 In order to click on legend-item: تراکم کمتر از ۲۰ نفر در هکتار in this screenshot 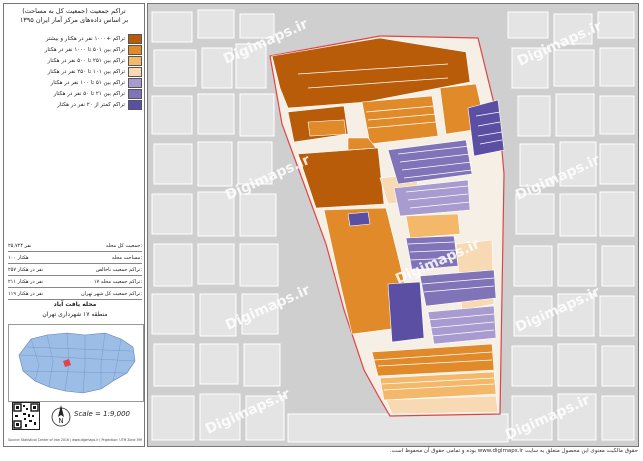, I will do `click(75, 105)`.